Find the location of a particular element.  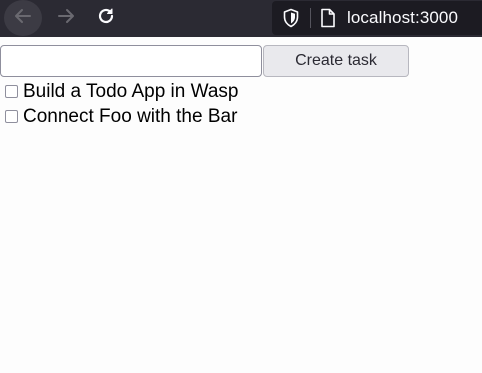

reload-icon is located at coordinates (106, 18).